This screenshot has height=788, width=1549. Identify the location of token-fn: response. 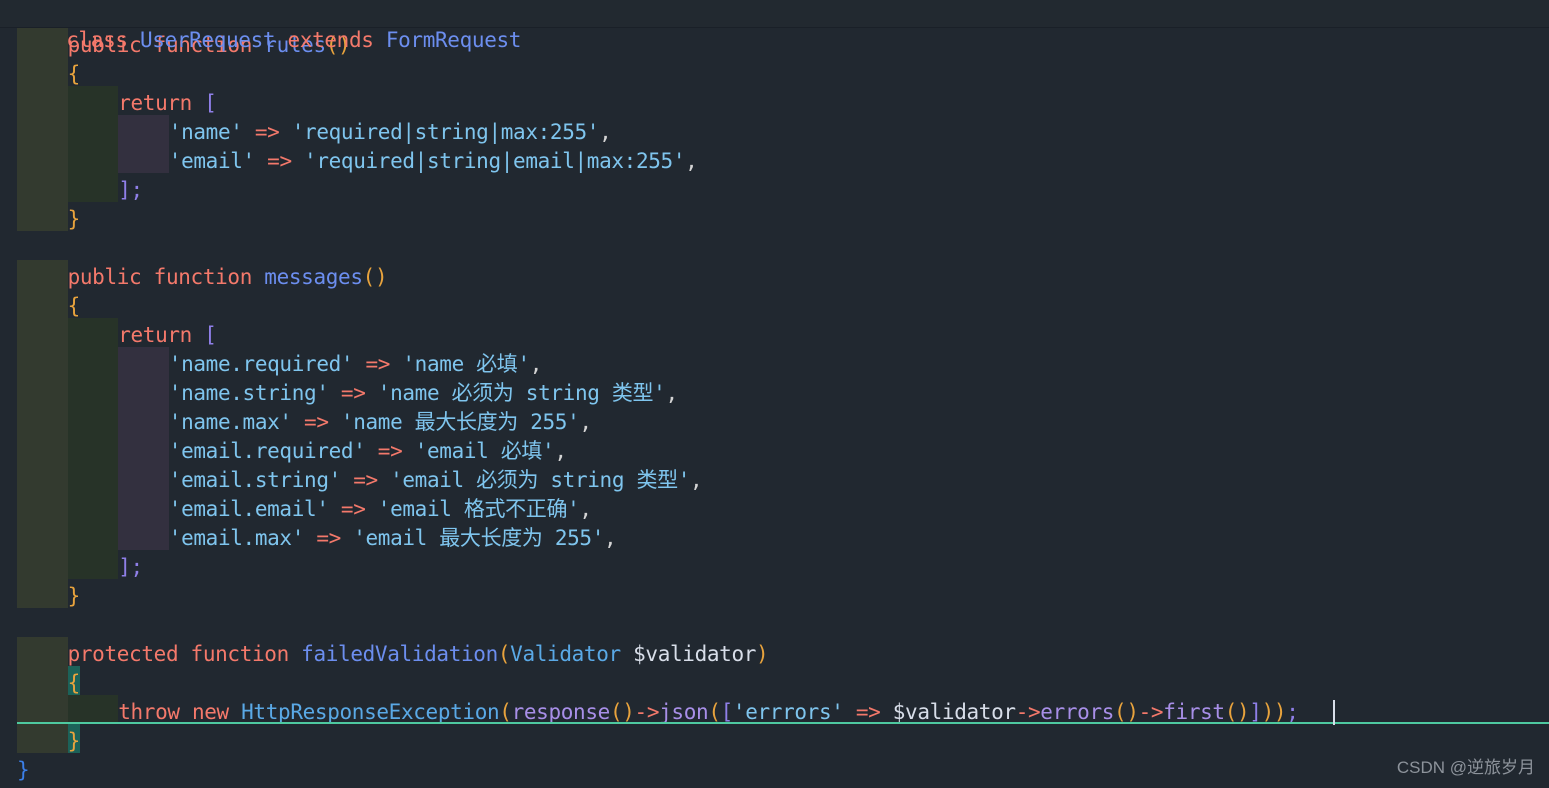
(561, 712).